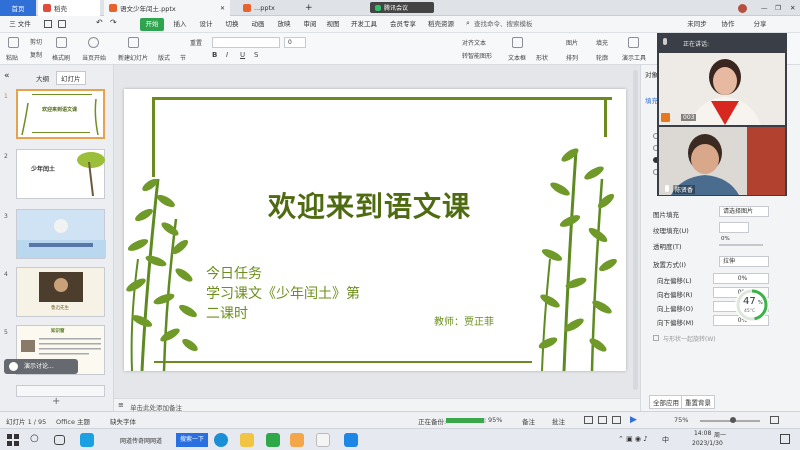 This screenshot has height=450, width=800. Describe the element at coordinates (656, 338) in the screenshot. I see `rotate-checkbox` at that location.